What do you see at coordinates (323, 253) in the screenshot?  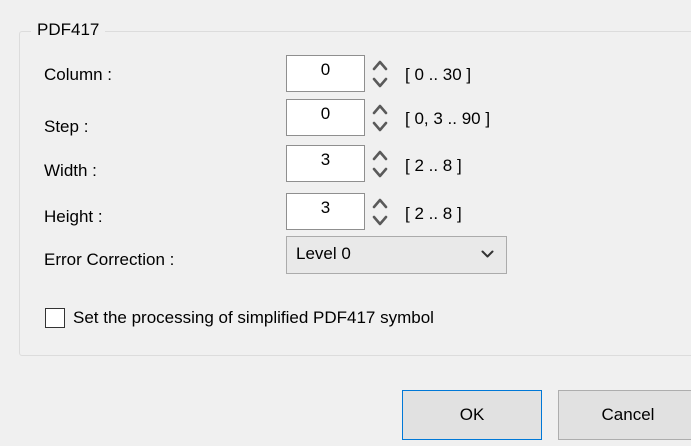 I see `error-correction-value: Level 0` at bounding box center [323, 253].